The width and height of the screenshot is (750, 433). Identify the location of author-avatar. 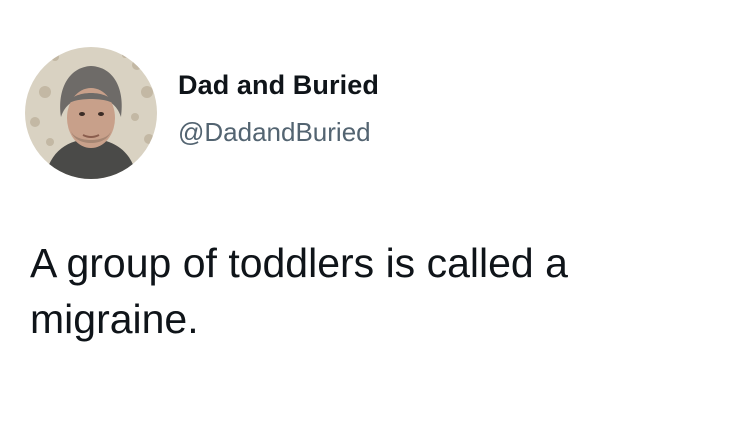
(91, 113).